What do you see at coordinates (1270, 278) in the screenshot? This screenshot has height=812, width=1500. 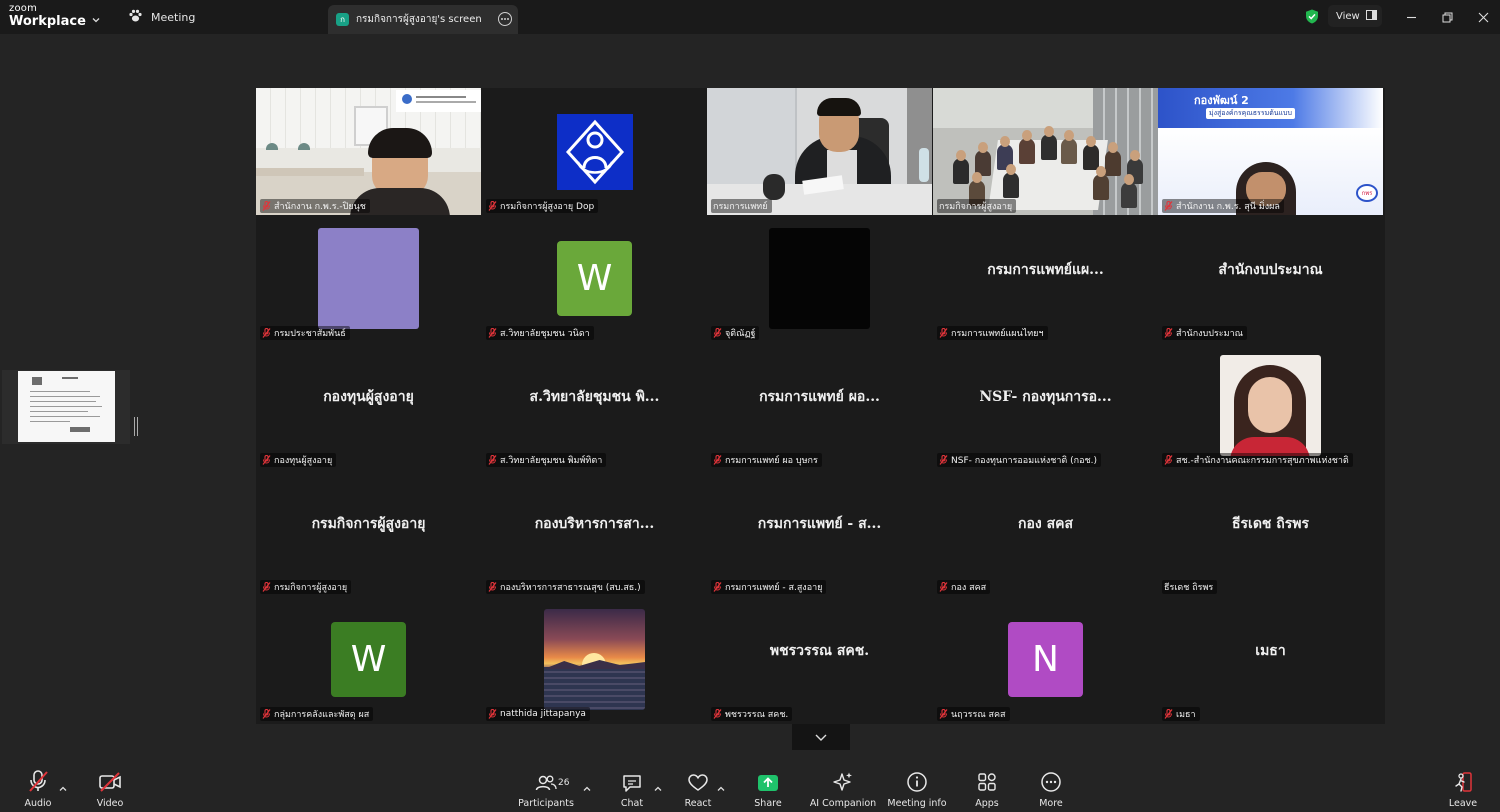 I see `participant-tile: สำนักงบประมาณ สำนักงบประมาณ` at bounding box center [1270, 278].